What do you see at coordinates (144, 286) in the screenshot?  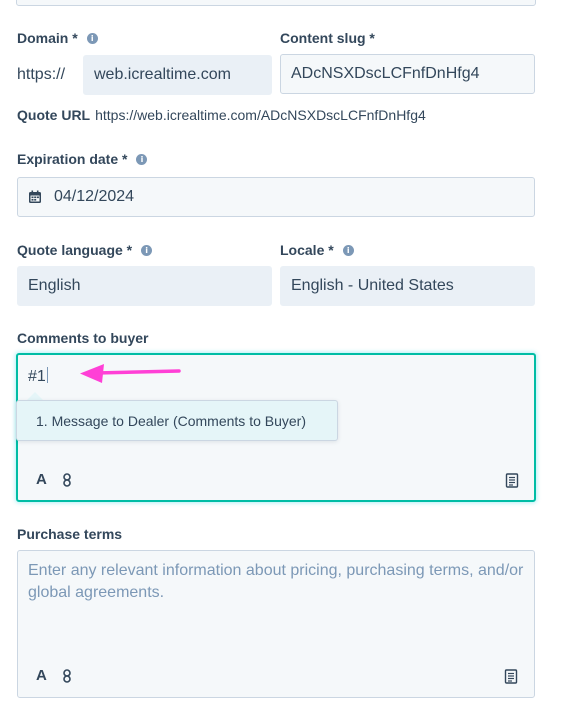 I see `quote-language-field: English` at bounding box center [144, 286].